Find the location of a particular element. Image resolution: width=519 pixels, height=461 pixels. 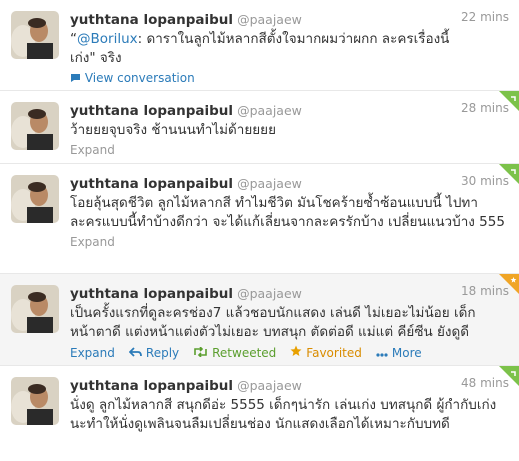

retweet-icon is located at coordinates (200, 352).